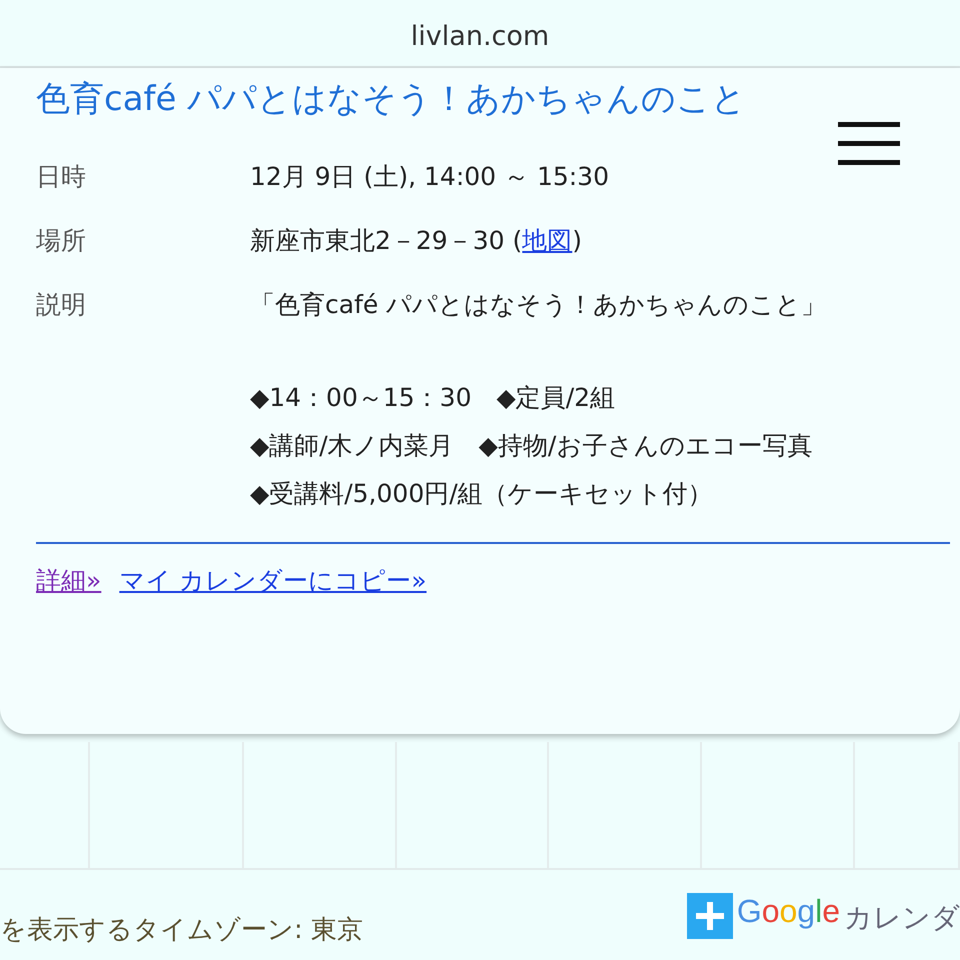 The width and height of the screenshot is (960, 960). Describe the element at coordinates (709, 915) in the screenshot. I see `plus-icon` at that location.